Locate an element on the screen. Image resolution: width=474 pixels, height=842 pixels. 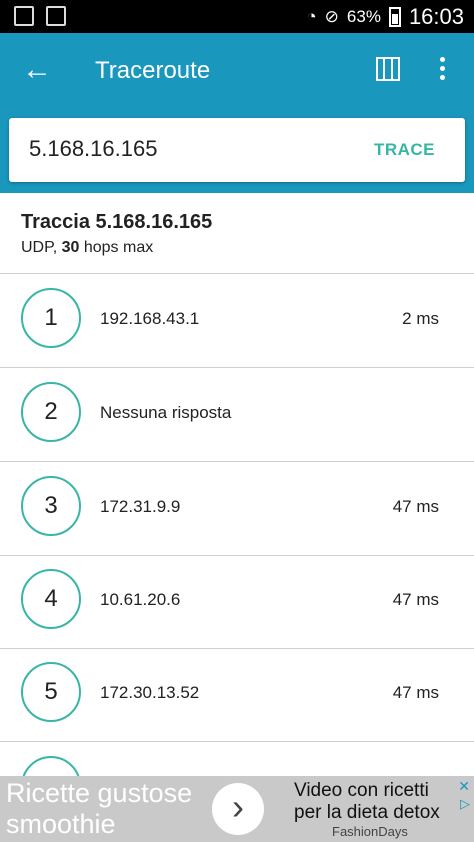
clock: 16:03 is located at coordinates (436, 16).